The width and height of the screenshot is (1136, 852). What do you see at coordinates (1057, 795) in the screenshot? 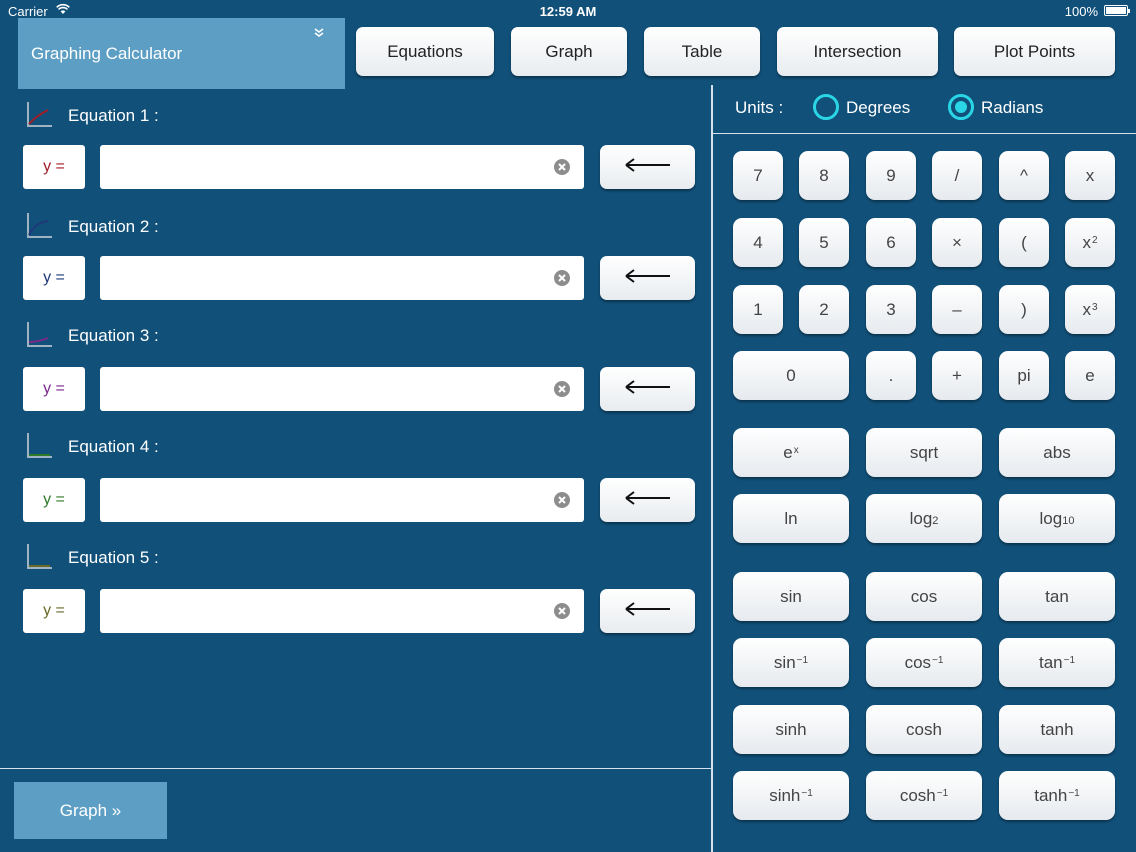
I see `key-arctanh: tanh −1` at bounding box center [1057, 795].